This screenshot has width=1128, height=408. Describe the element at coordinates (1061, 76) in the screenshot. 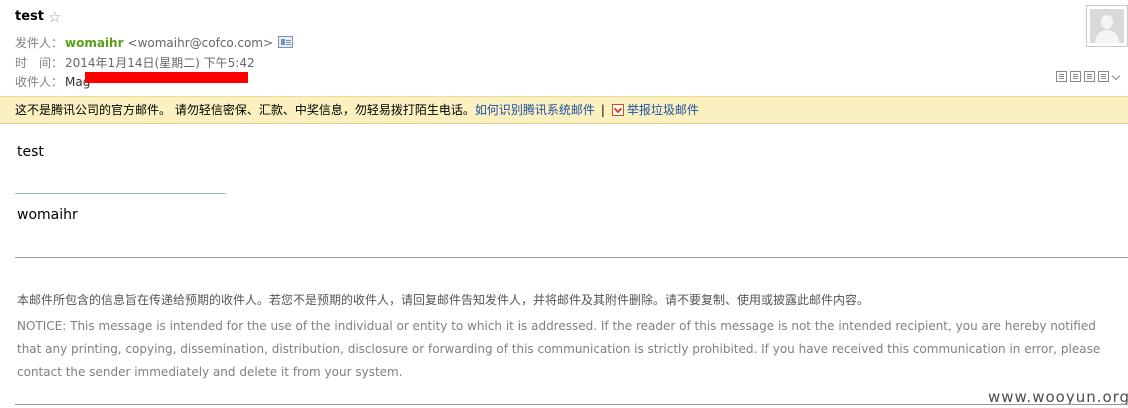

I see `new-window-icon` at that location.